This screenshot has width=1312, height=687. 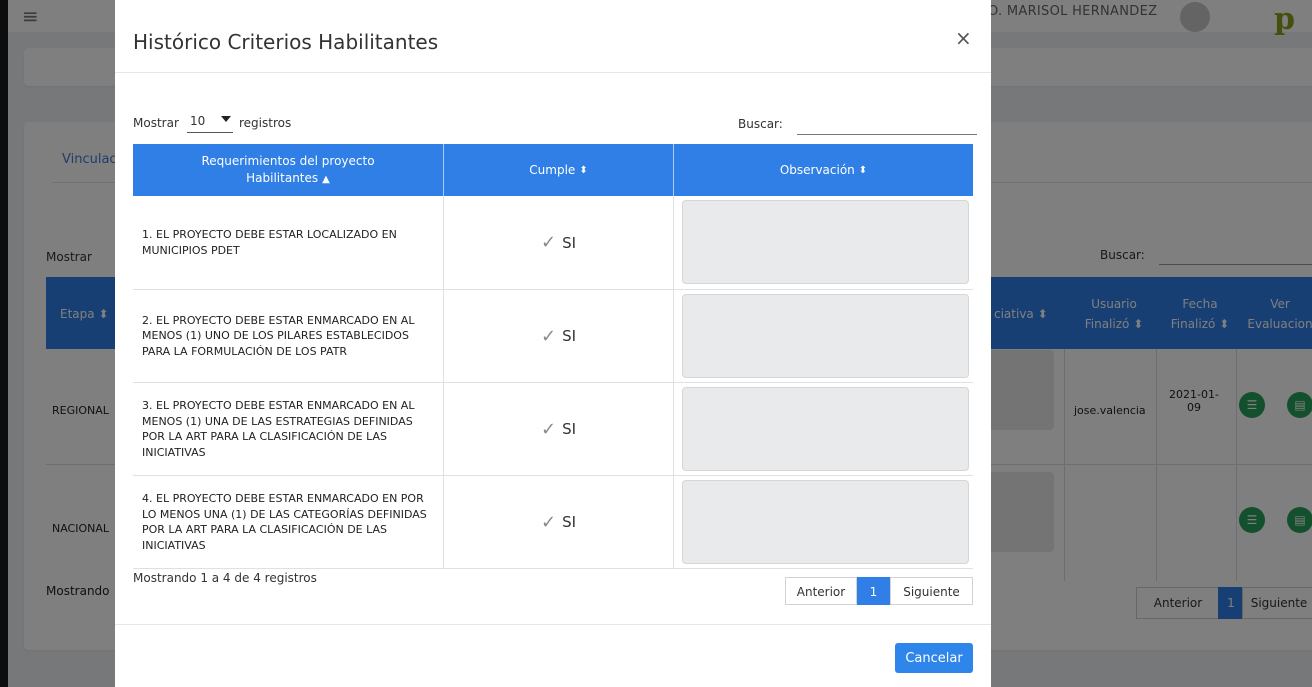 I want to click on table-info: Mostrando 1 a 4 de 4 registros, so click(x=225, y=578).